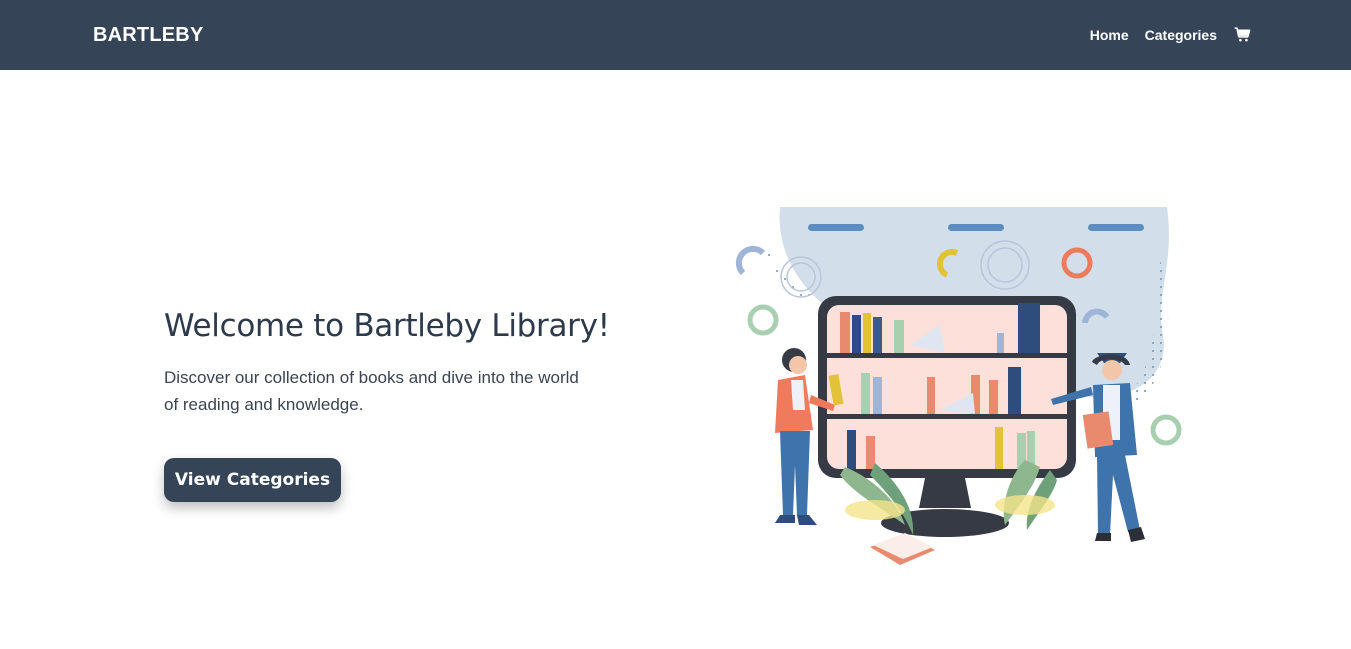 This screenshot has width=1351, height=649. Describe the element at coordinates (387, 326) in the screenshot. I see `hero-title: Welcome to Bartleby Library!` at that location.